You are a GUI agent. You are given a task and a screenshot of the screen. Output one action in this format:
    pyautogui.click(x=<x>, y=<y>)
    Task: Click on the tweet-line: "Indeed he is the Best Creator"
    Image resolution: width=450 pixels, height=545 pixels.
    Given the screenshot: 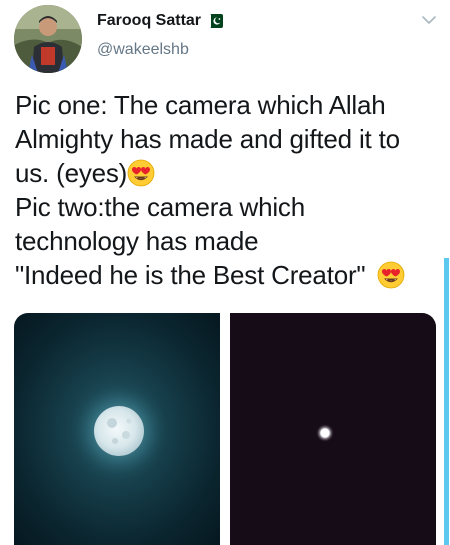 What is the action you would take?
    pyautogui.click(x=190, y=275)
    